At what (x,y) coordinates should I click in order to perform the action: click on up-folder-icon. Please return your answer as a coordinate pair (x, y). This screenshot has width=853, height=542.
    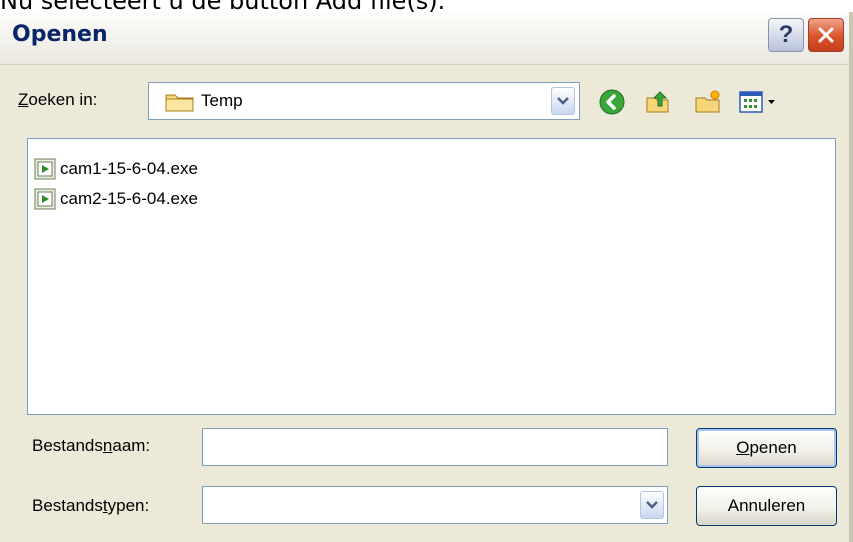
    Looking at the image, I should click on (657, 102).